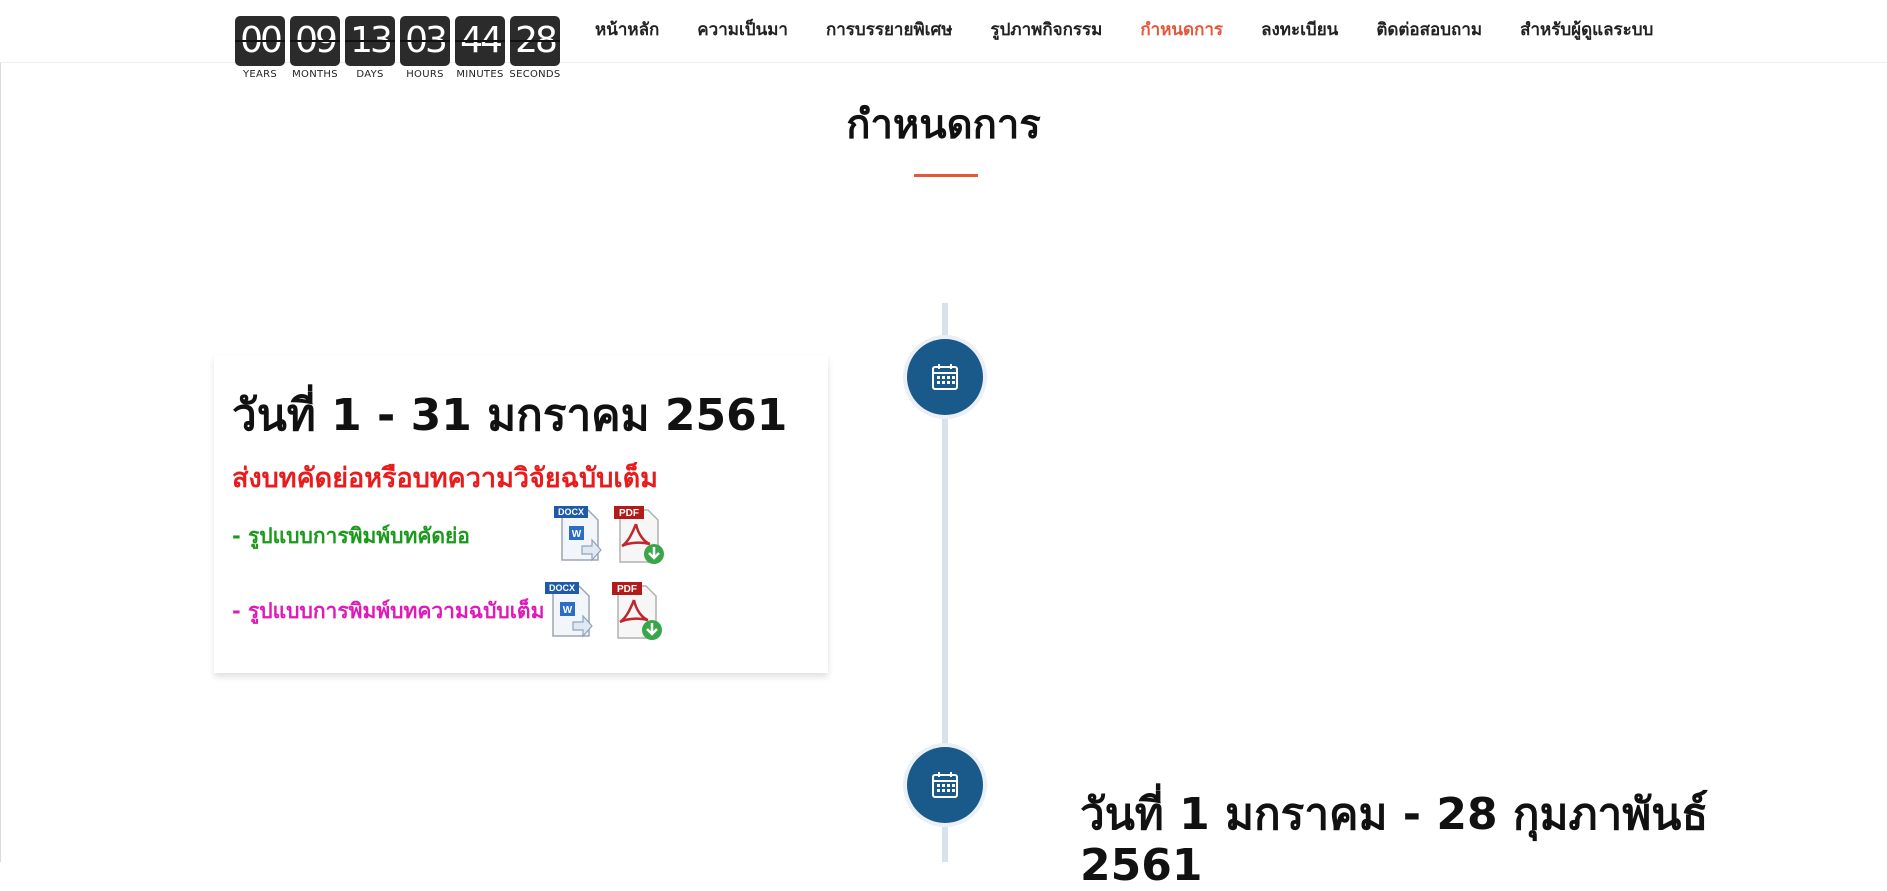  I want to click on countdown-seconds: 28 SECONDS, so click(535, 48).